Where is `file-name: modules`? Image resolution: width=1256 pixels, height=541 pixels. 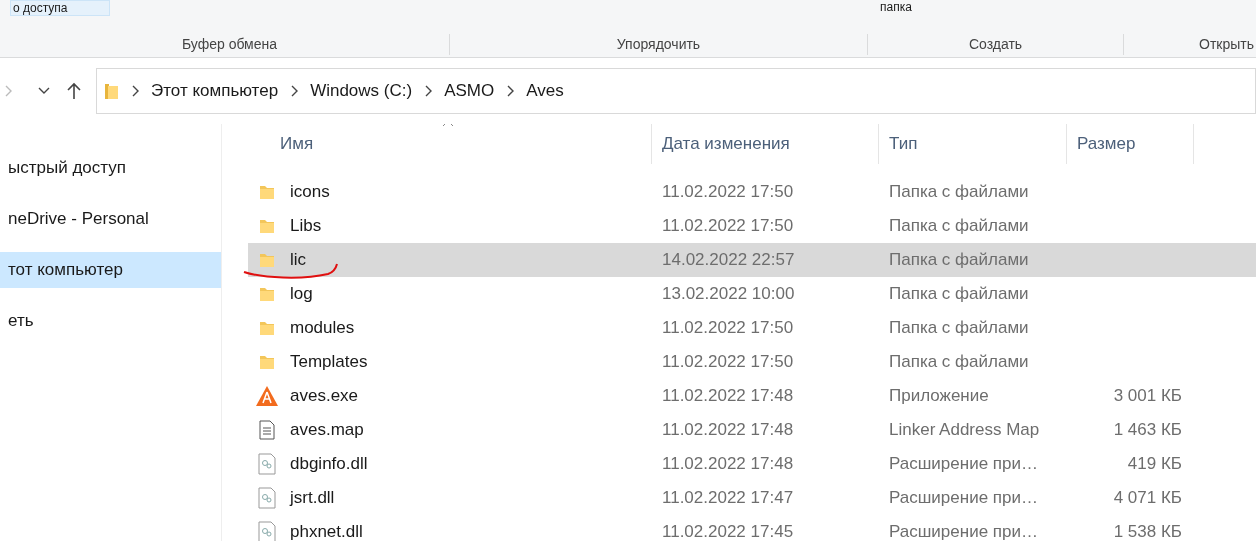 file-name: modules is located at coordinates (322, 328).